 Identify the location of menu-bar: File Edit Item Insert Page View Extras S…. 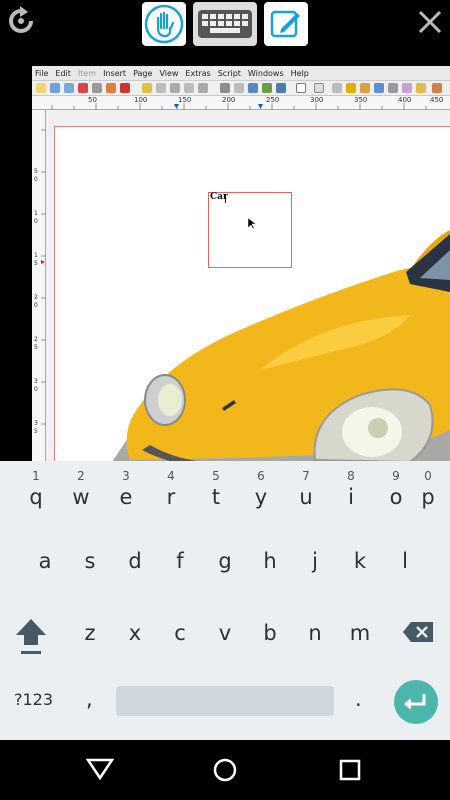
(241, 73).